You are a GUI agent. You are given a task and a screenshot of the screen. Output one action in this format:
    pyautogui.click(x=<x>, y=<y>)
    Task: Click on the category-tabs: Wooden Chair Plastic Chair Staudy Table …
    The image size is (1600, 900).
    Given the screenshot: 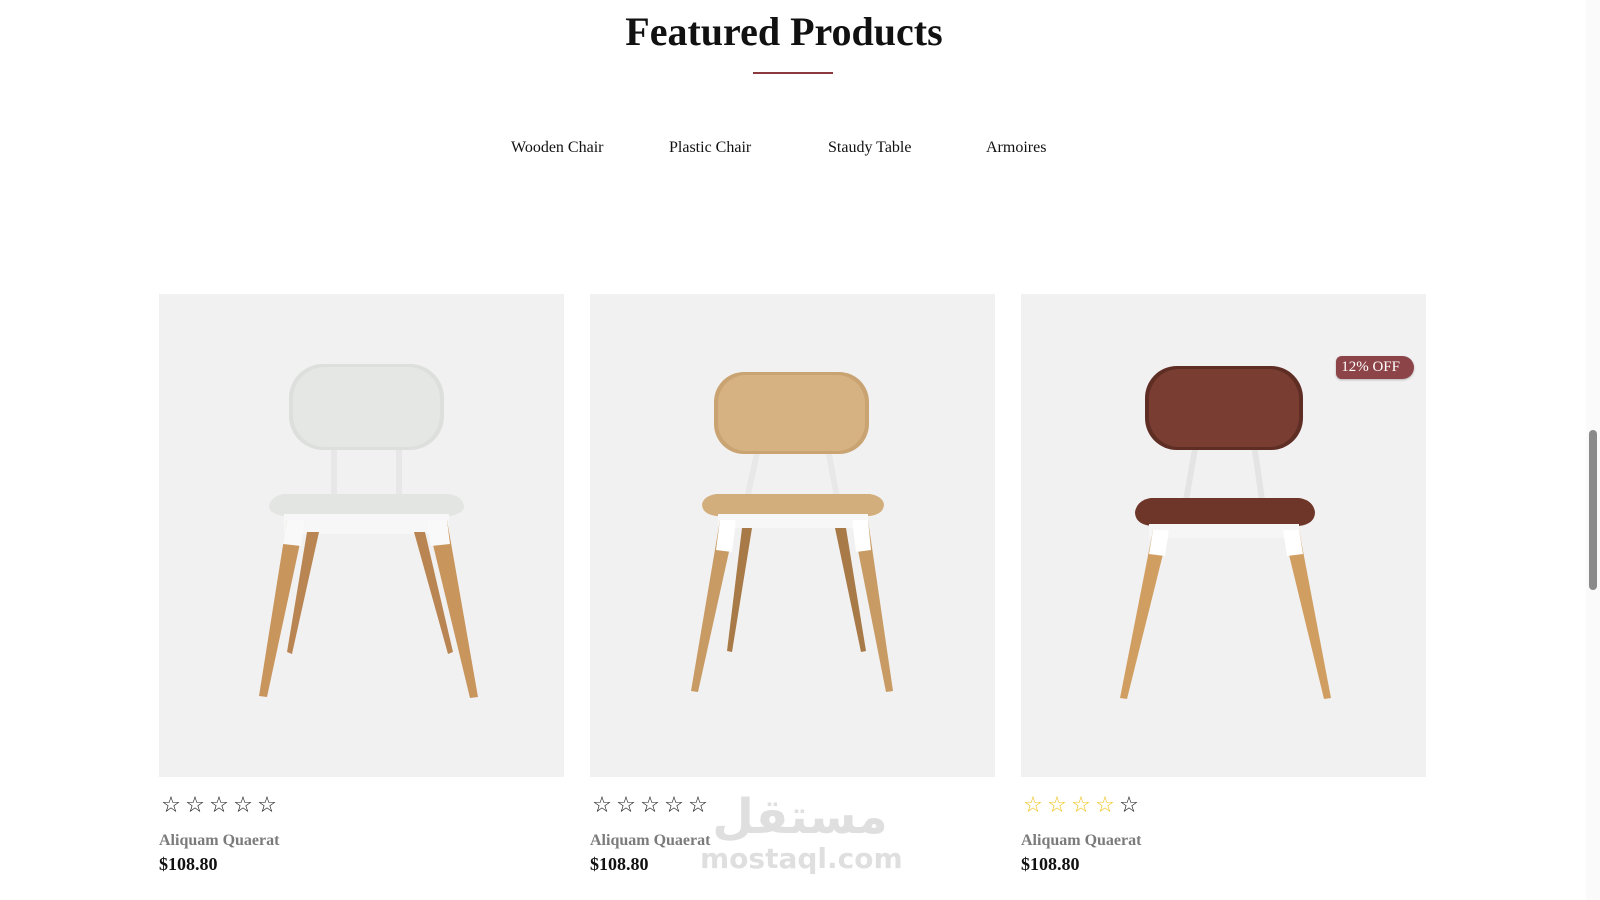 What is the action you would take?
    pyautogui.click(x=800, y=151)
    